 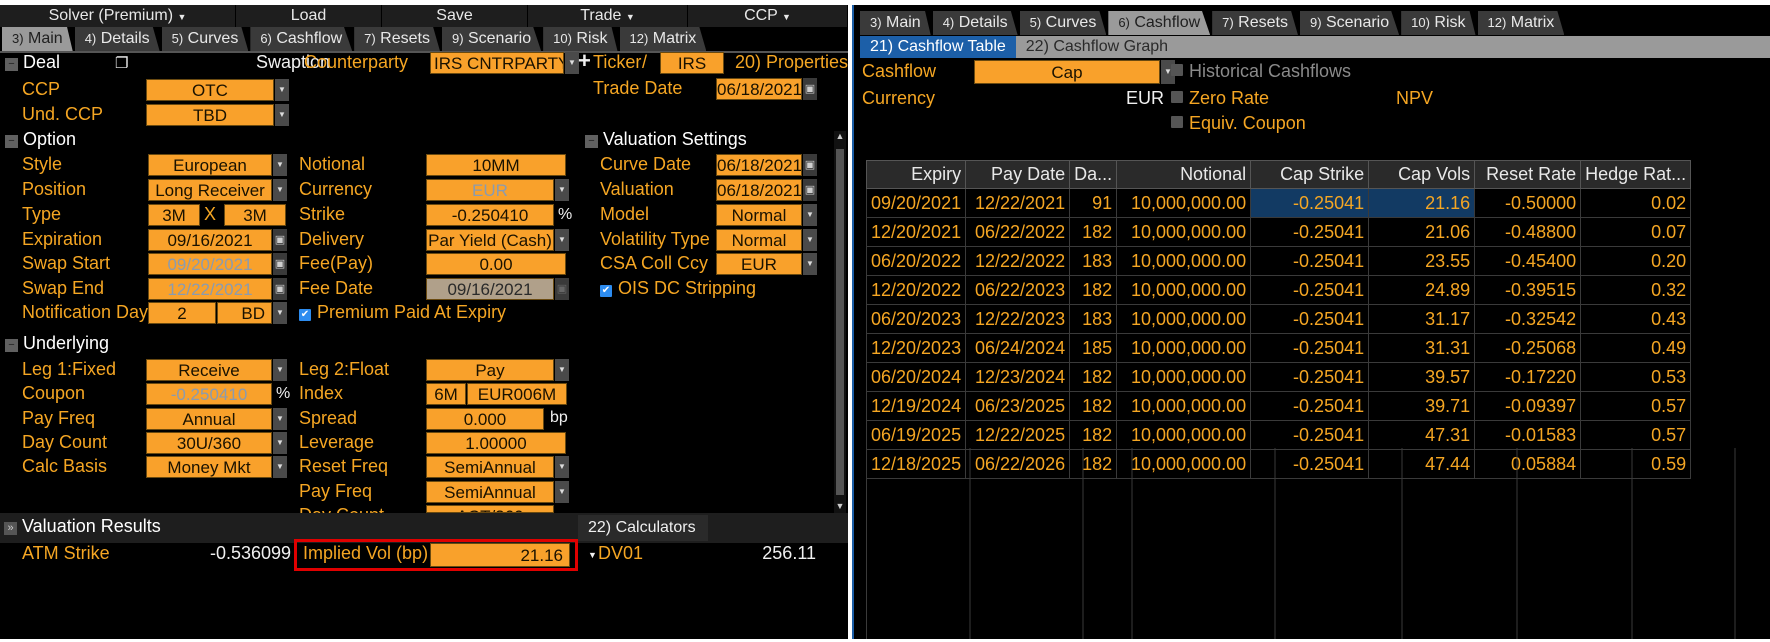 What do you see at coordinates (490, 289) in the screenshot?
I see `fee-date-field: 09/16/2021` at bounding box center [490, 289].